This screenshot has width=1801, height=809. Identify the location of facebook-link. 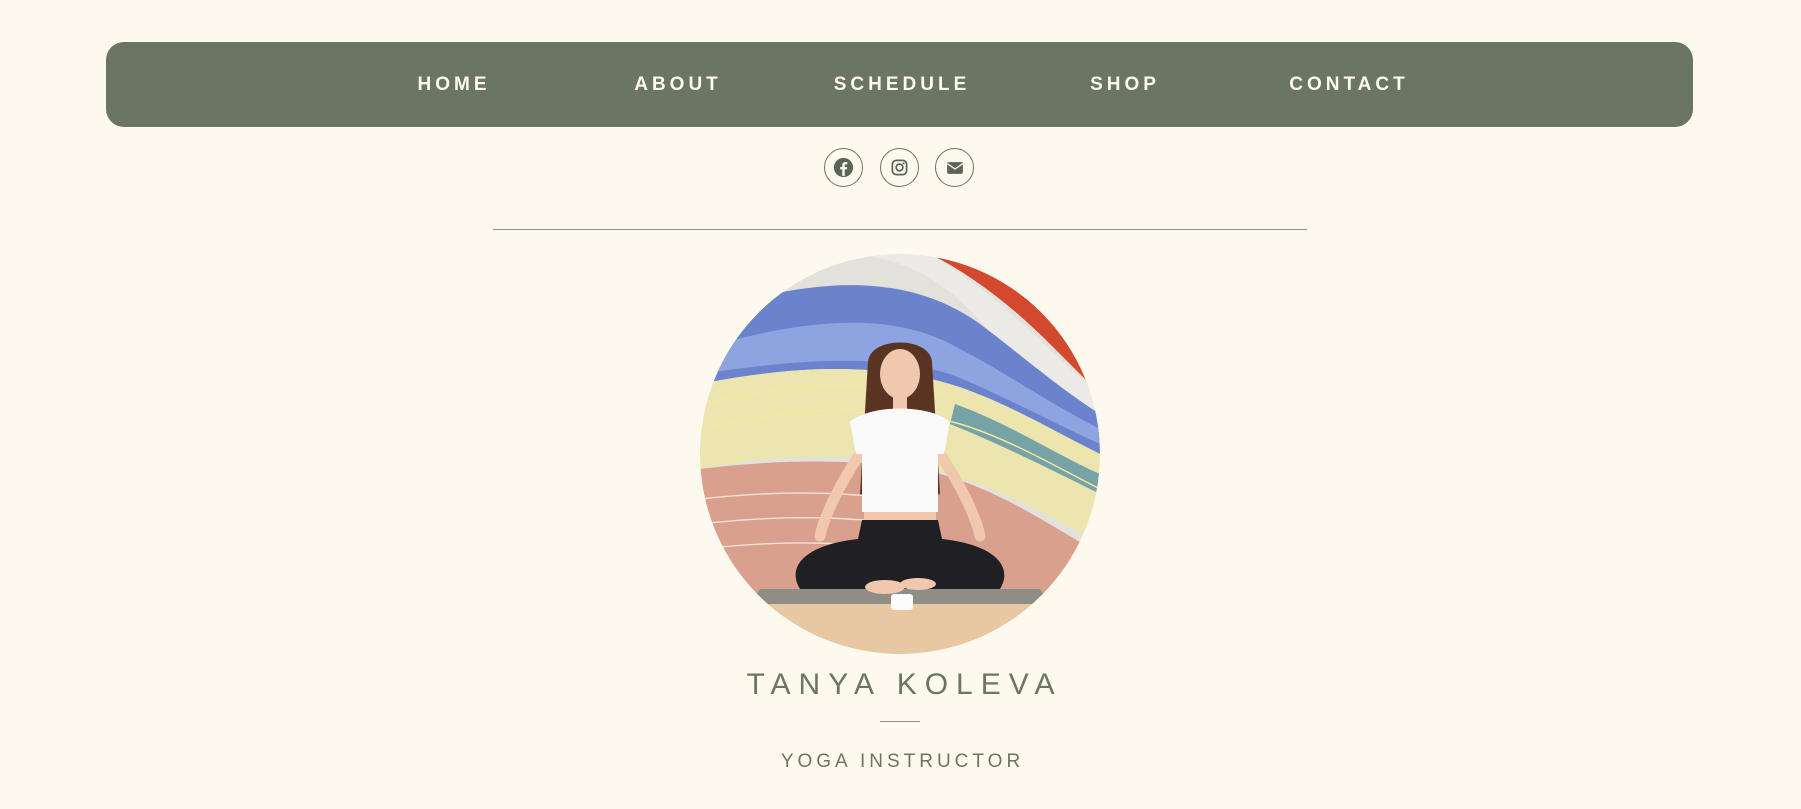
(843, 167).